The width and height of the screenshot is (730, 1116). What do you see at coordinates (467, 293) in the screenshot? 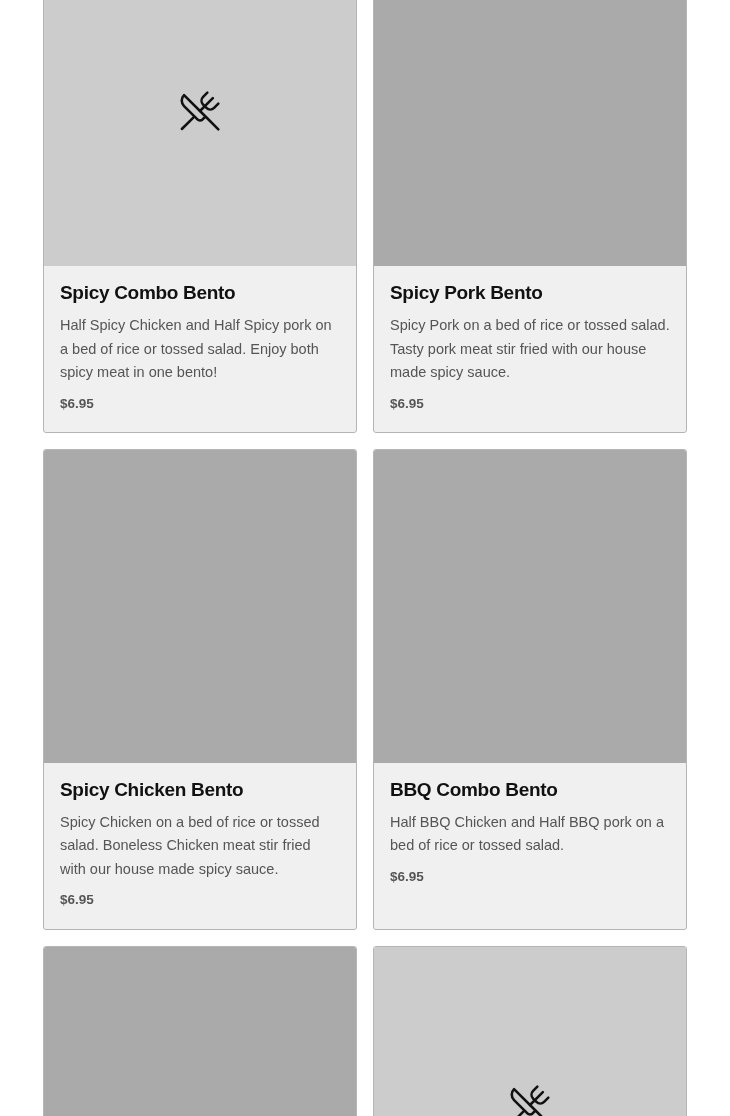
I see `card-title: Spicy Pork Bento` at bounding box center [467, 293].